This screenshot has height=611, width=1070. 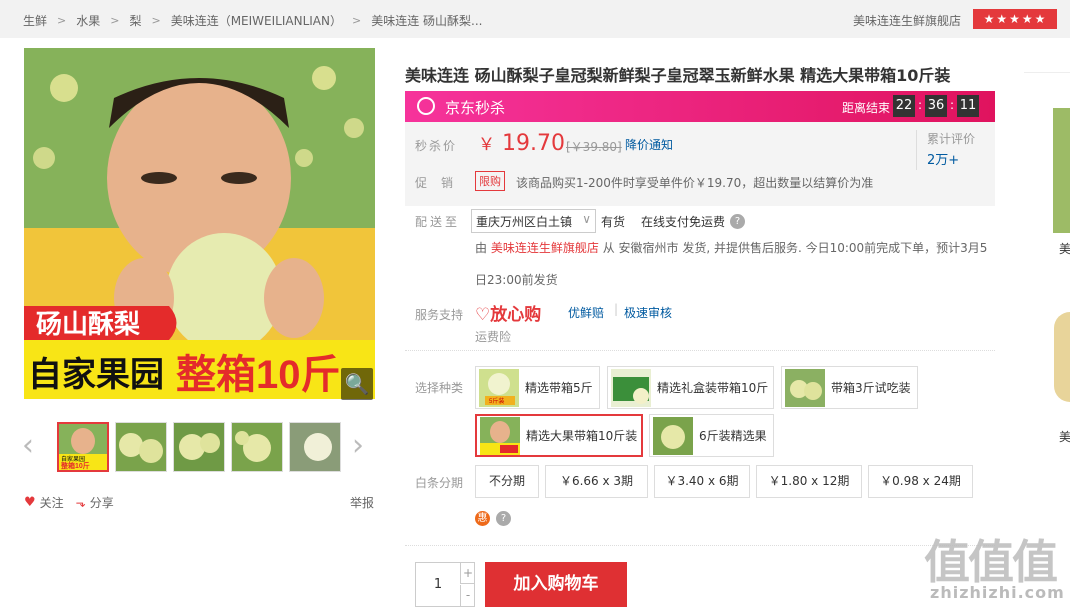 What do you see at coordinates (907, 20) in the screenshot?
I see `shop-name-link: 美味连连生鲜旗舰店` at bounding box center [907, 20].